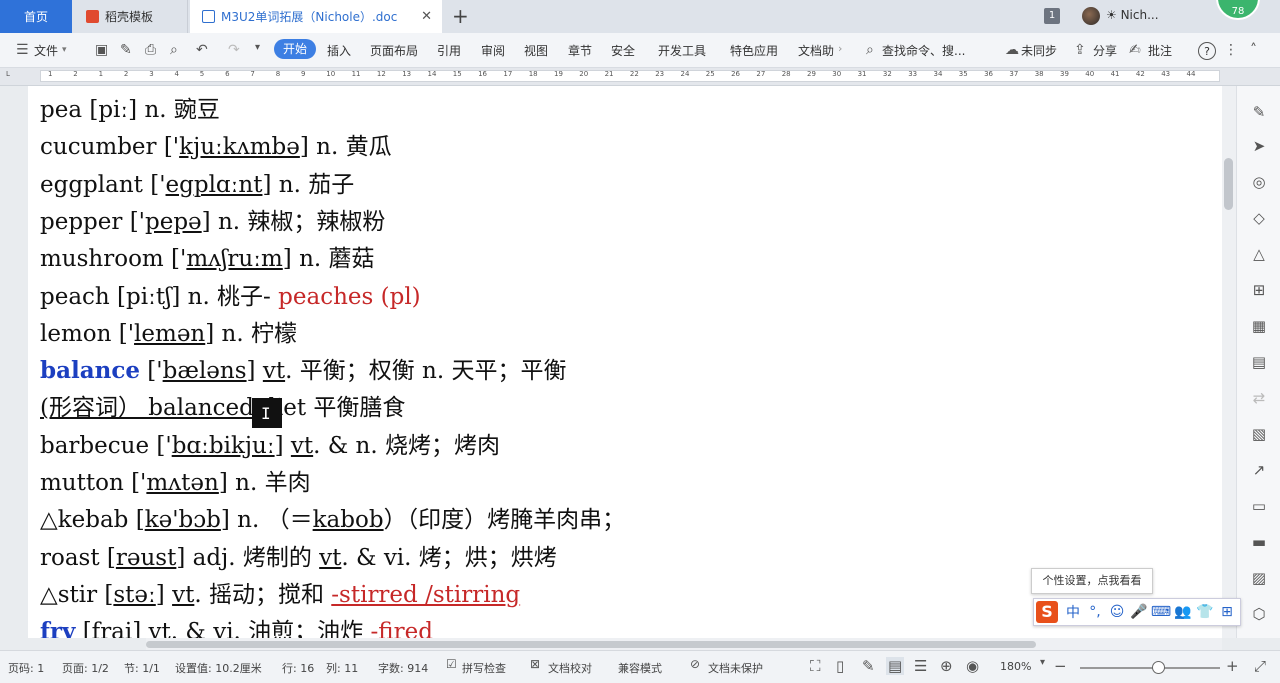  What do you see at coordinates (1117, 612) in the screenshot?
I see `ime-emoji-icon: ☺` at bounding box center [1117, 612].